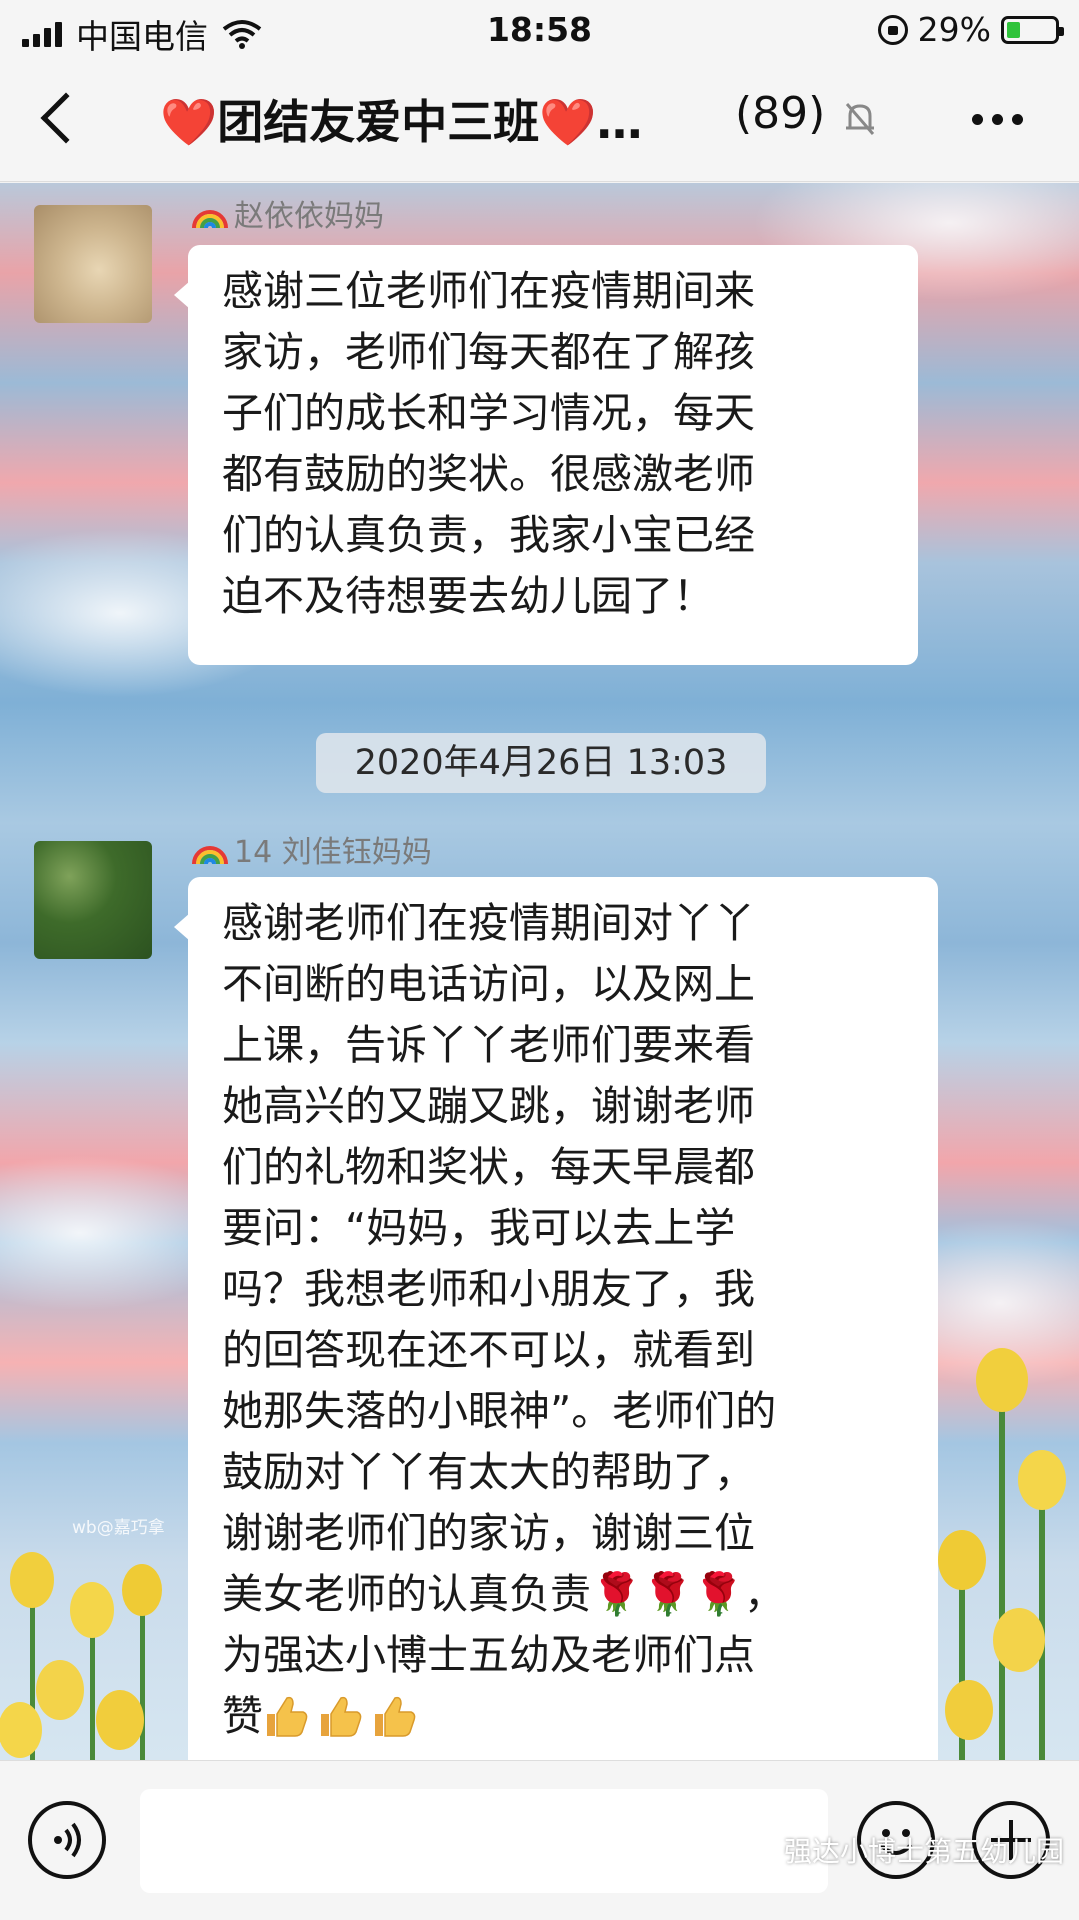 The image size is (1079, 1920). I want to click on battery-charging-icon, so click(1032, 29).